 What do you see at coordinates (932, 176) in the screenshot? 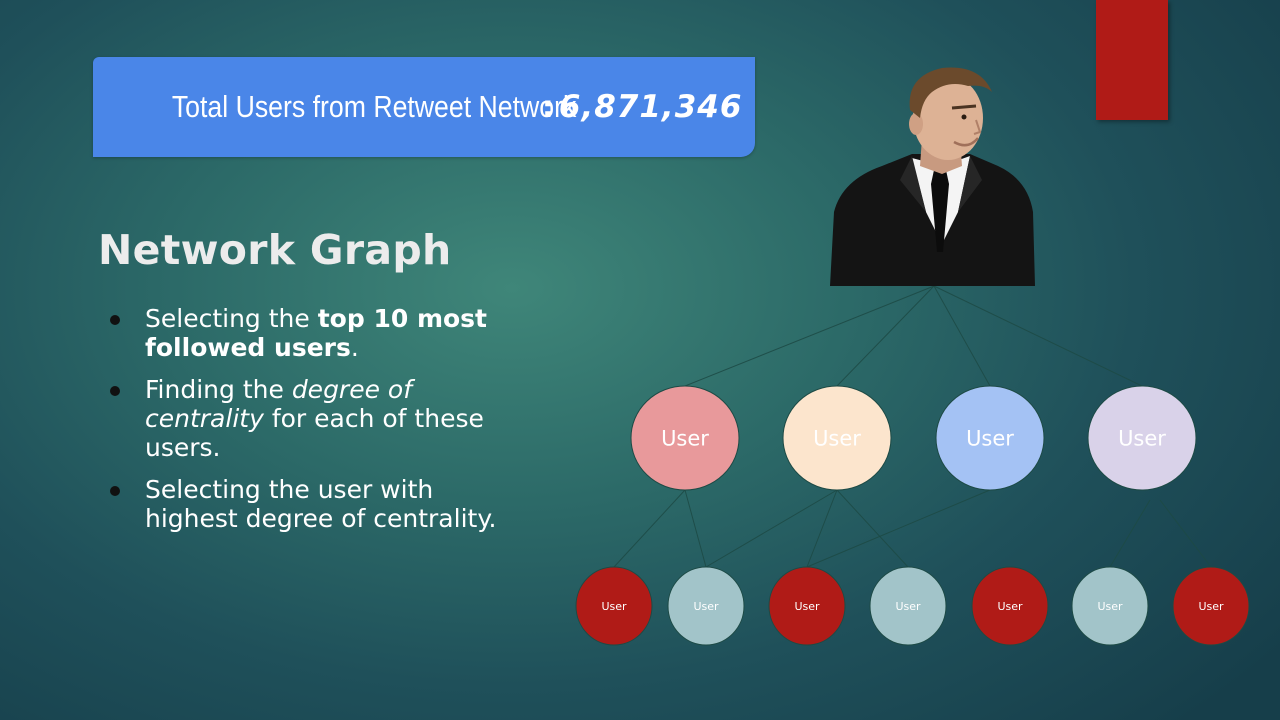
I see `person-photo` at bounding box center [932, 176].